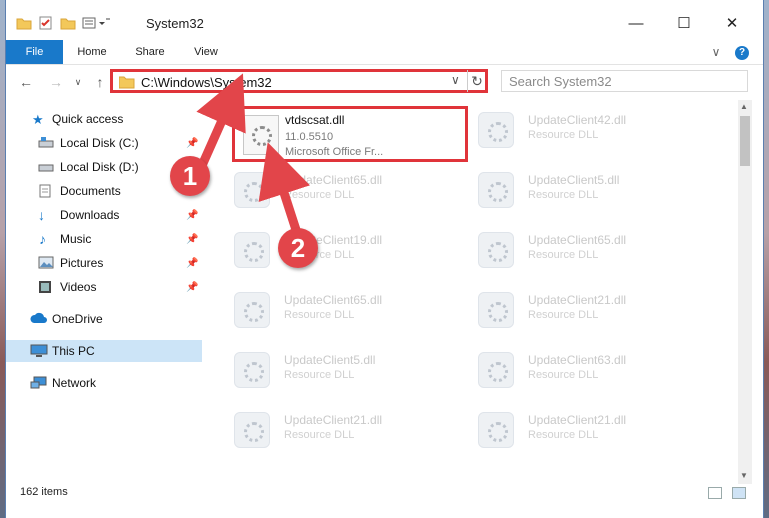  I want to click on step-2-badge: 2, so click(298, 248).